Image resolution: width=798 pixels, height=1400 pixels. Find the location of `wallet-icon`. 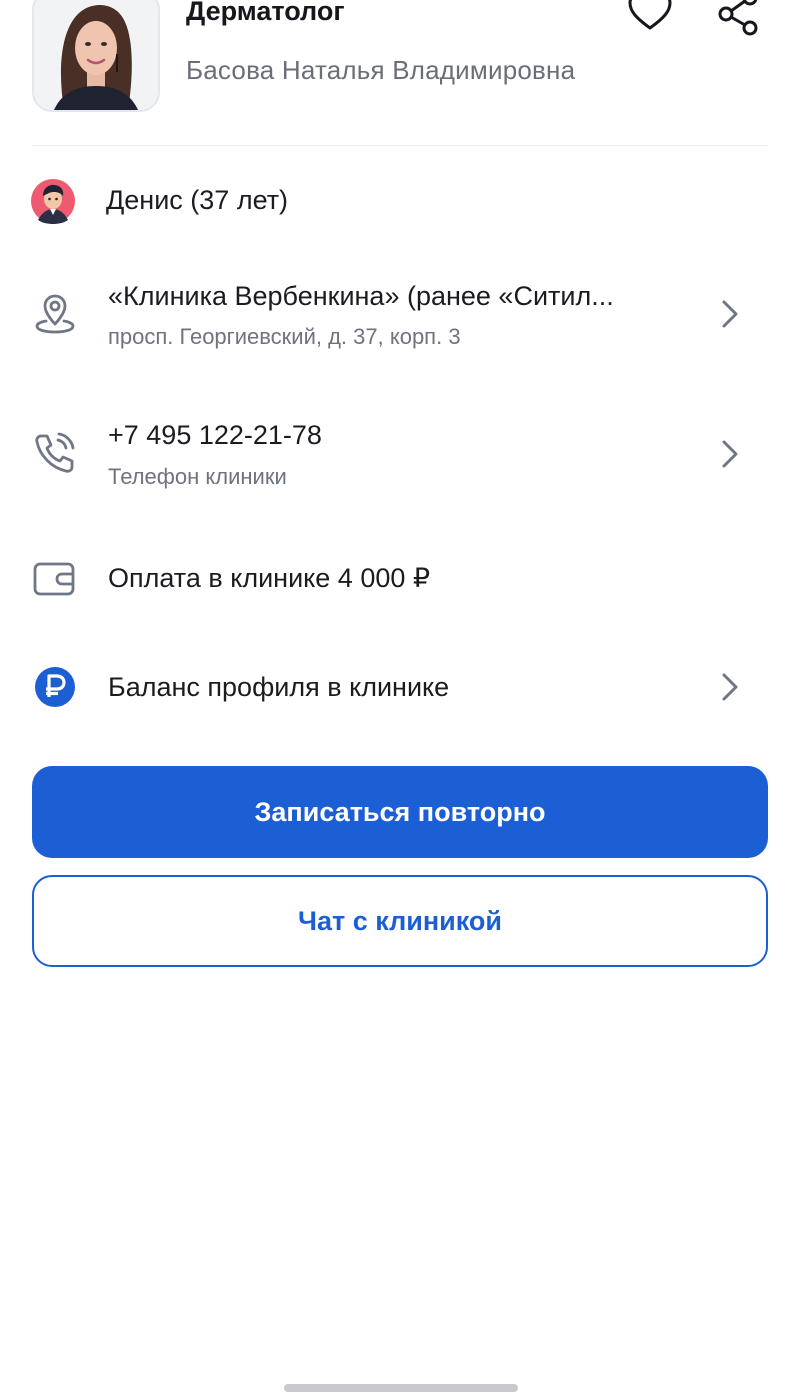

wallet-icon is located at coordinates (54, 579).